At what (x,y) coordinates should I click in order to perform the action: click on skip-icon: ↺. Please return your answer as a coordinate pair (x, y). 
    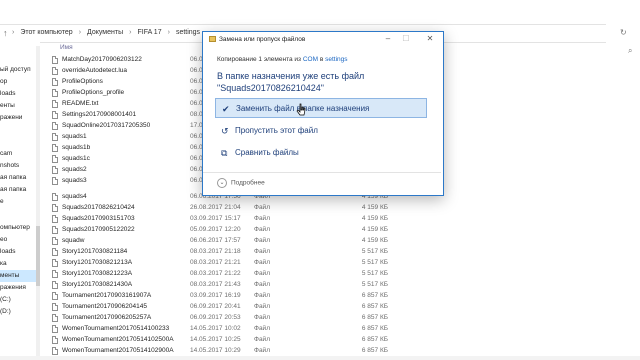
    Looking at the image, I should click on (225, 131).